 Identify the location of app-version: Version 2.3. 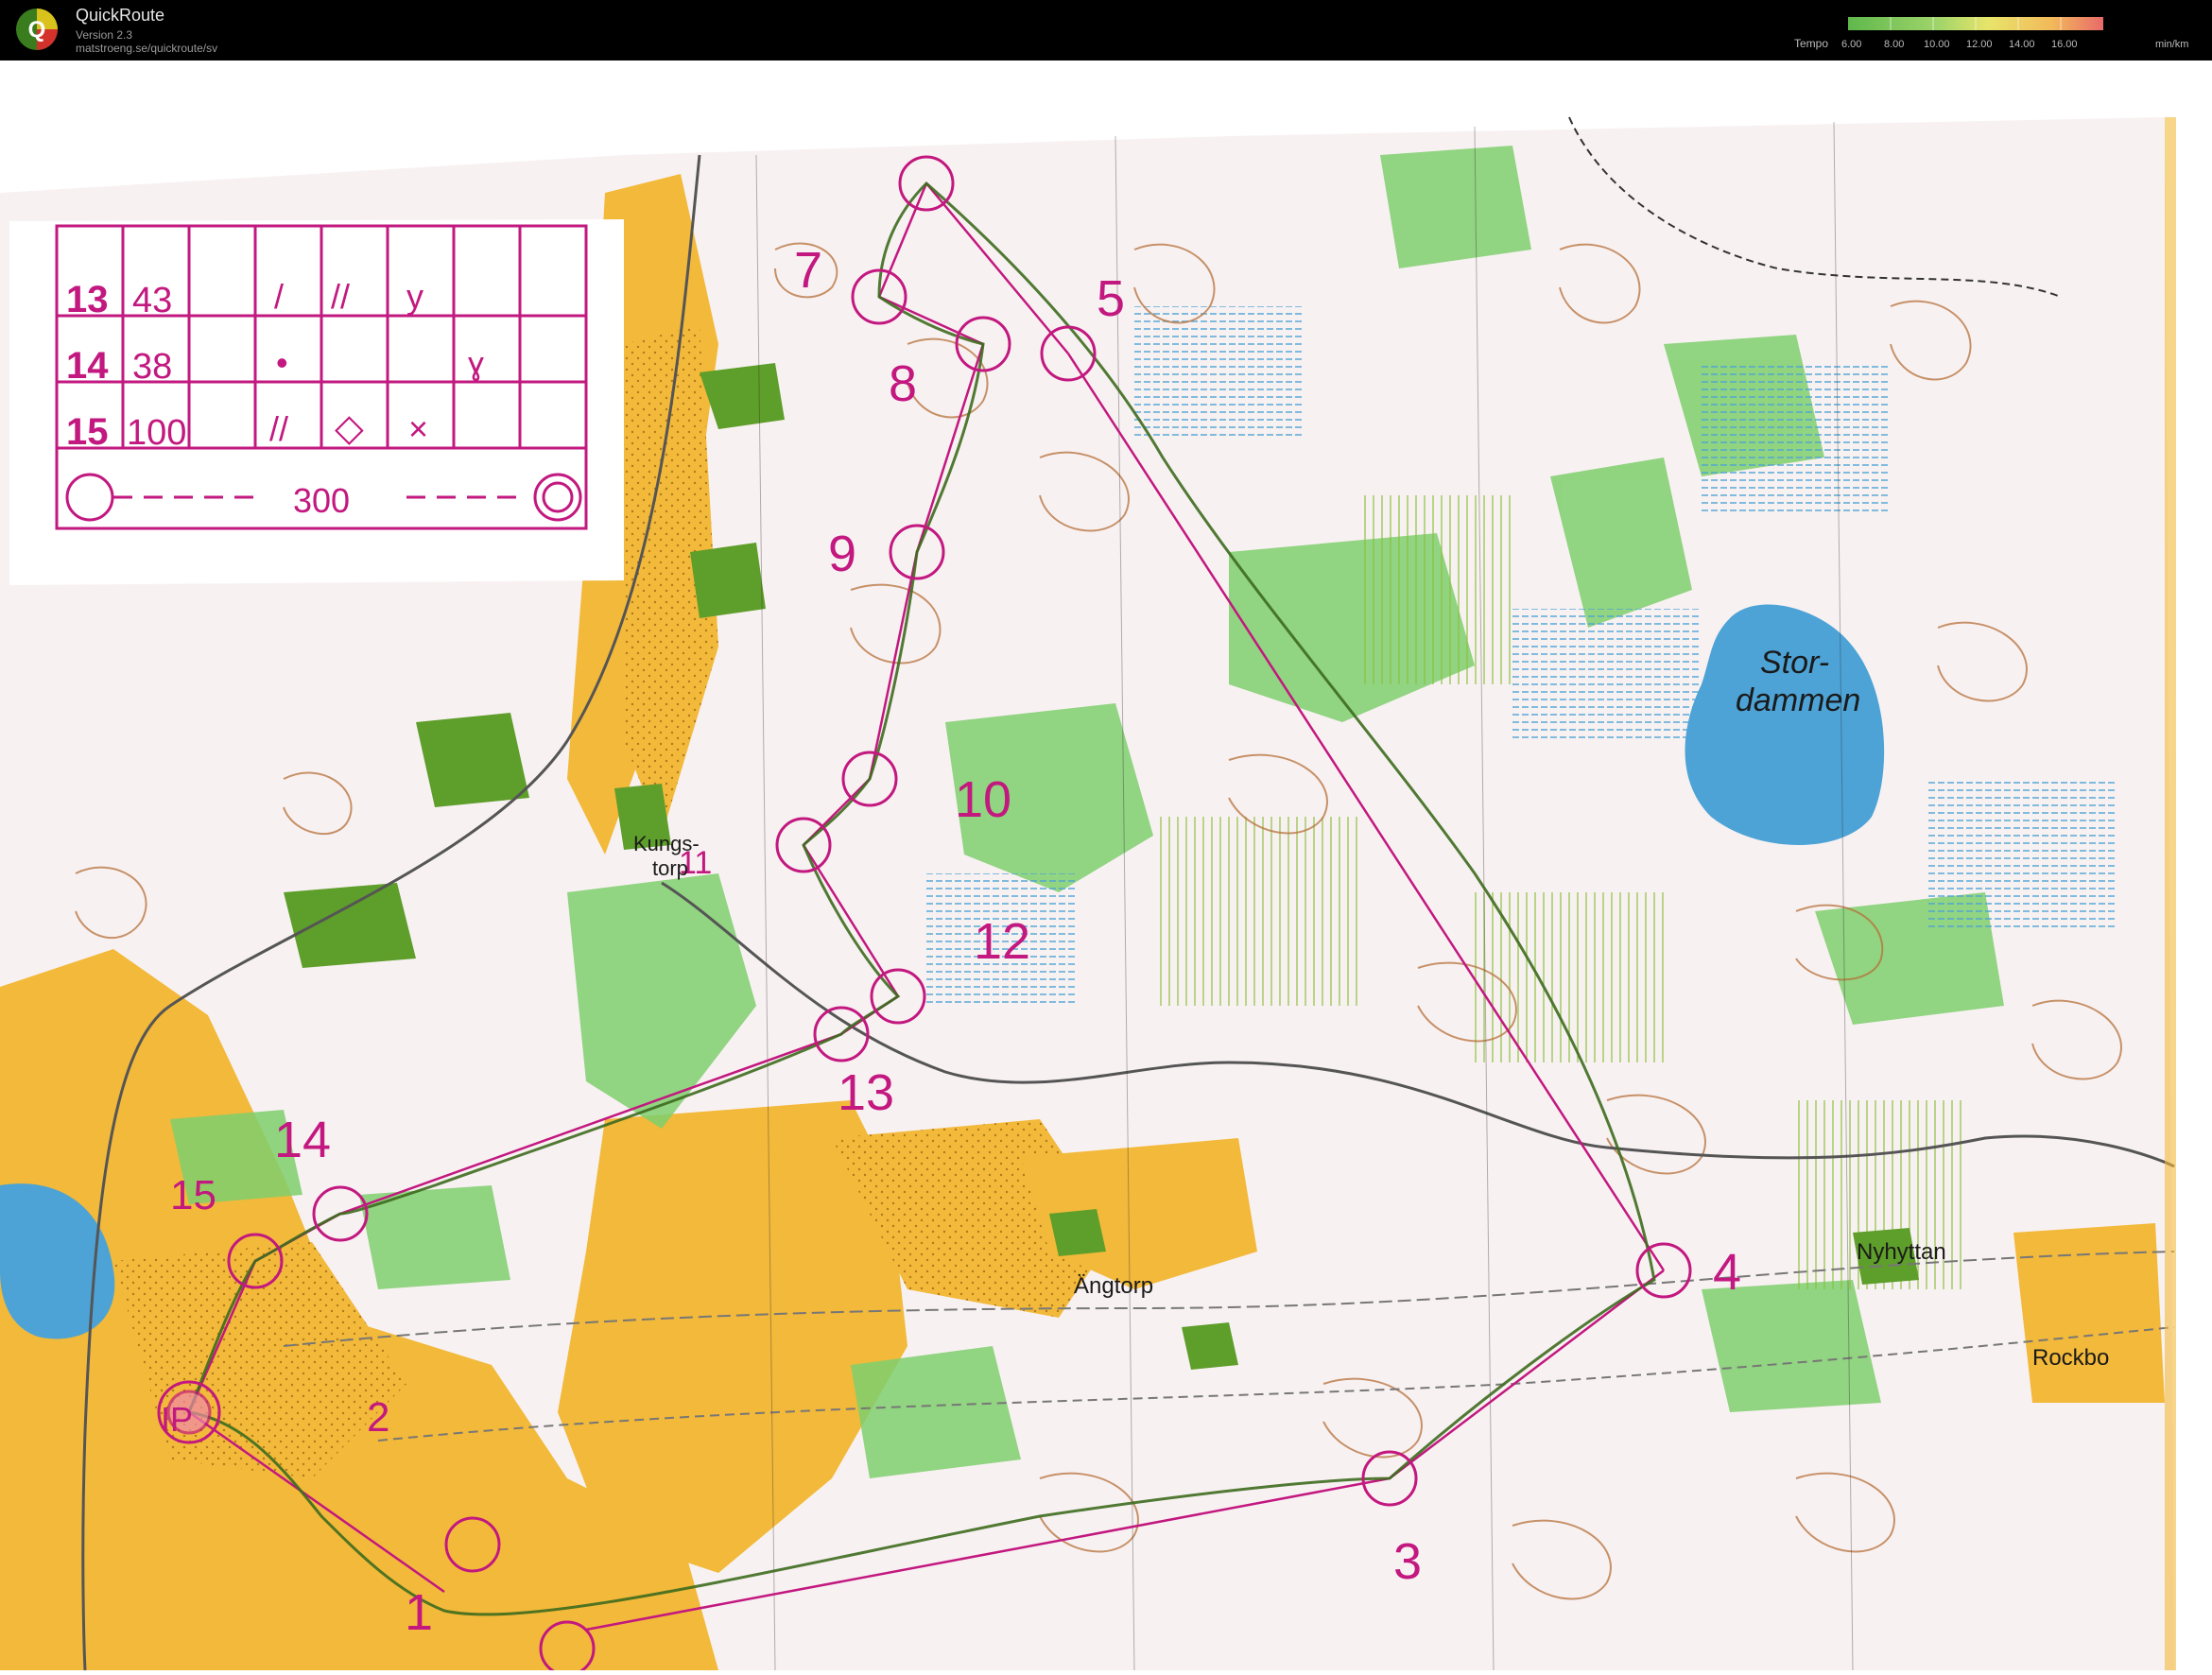
(104, 35).